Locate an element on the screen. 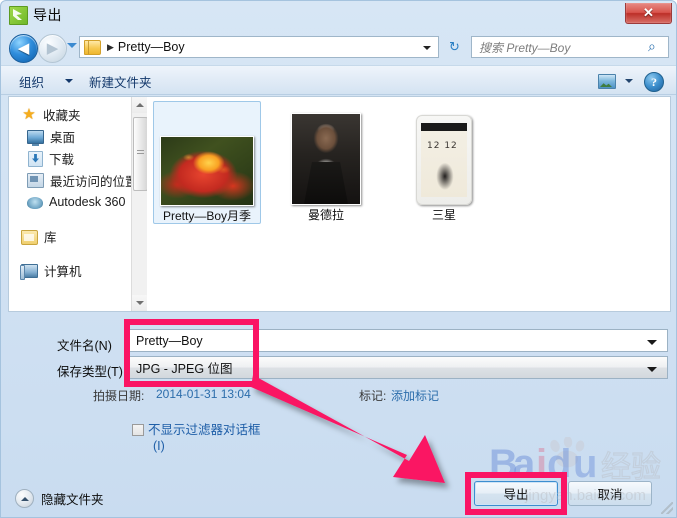 This screenshot has height=518, width=677. filename-input: Pretty—Boy is located at coordinates (398, 340).